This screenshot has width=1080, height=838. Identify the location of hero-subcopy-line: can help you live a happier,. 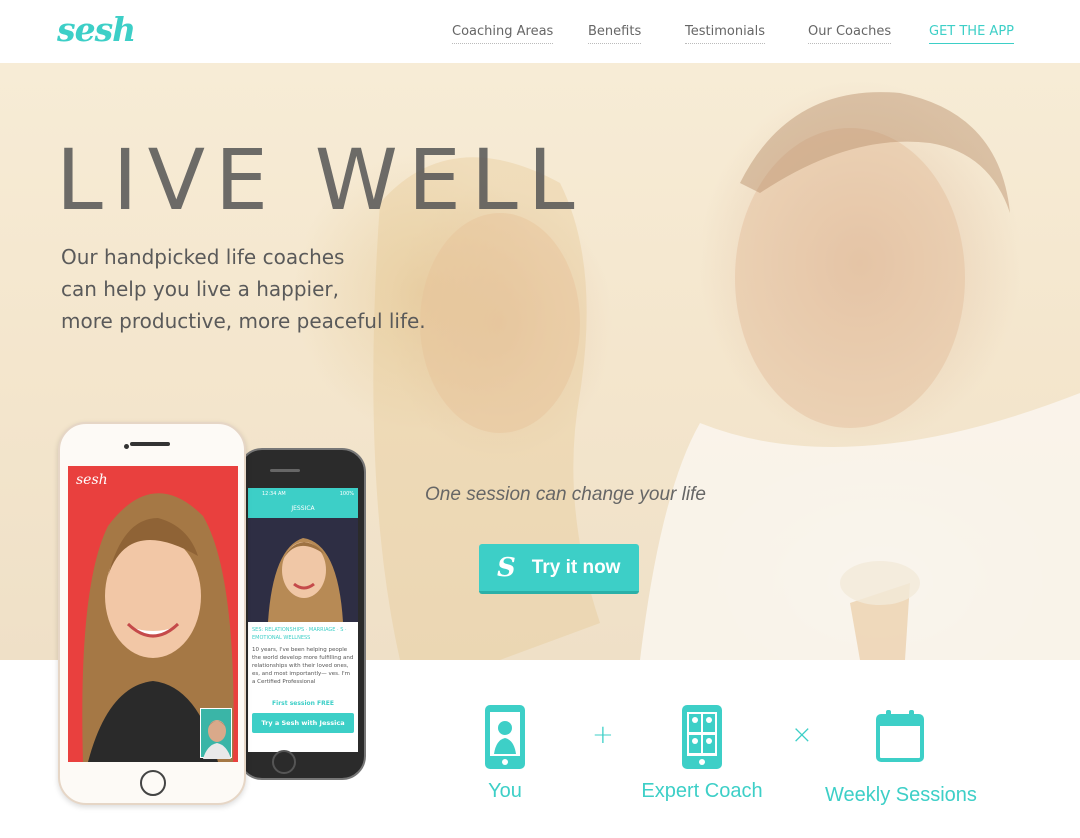
(200, 289).